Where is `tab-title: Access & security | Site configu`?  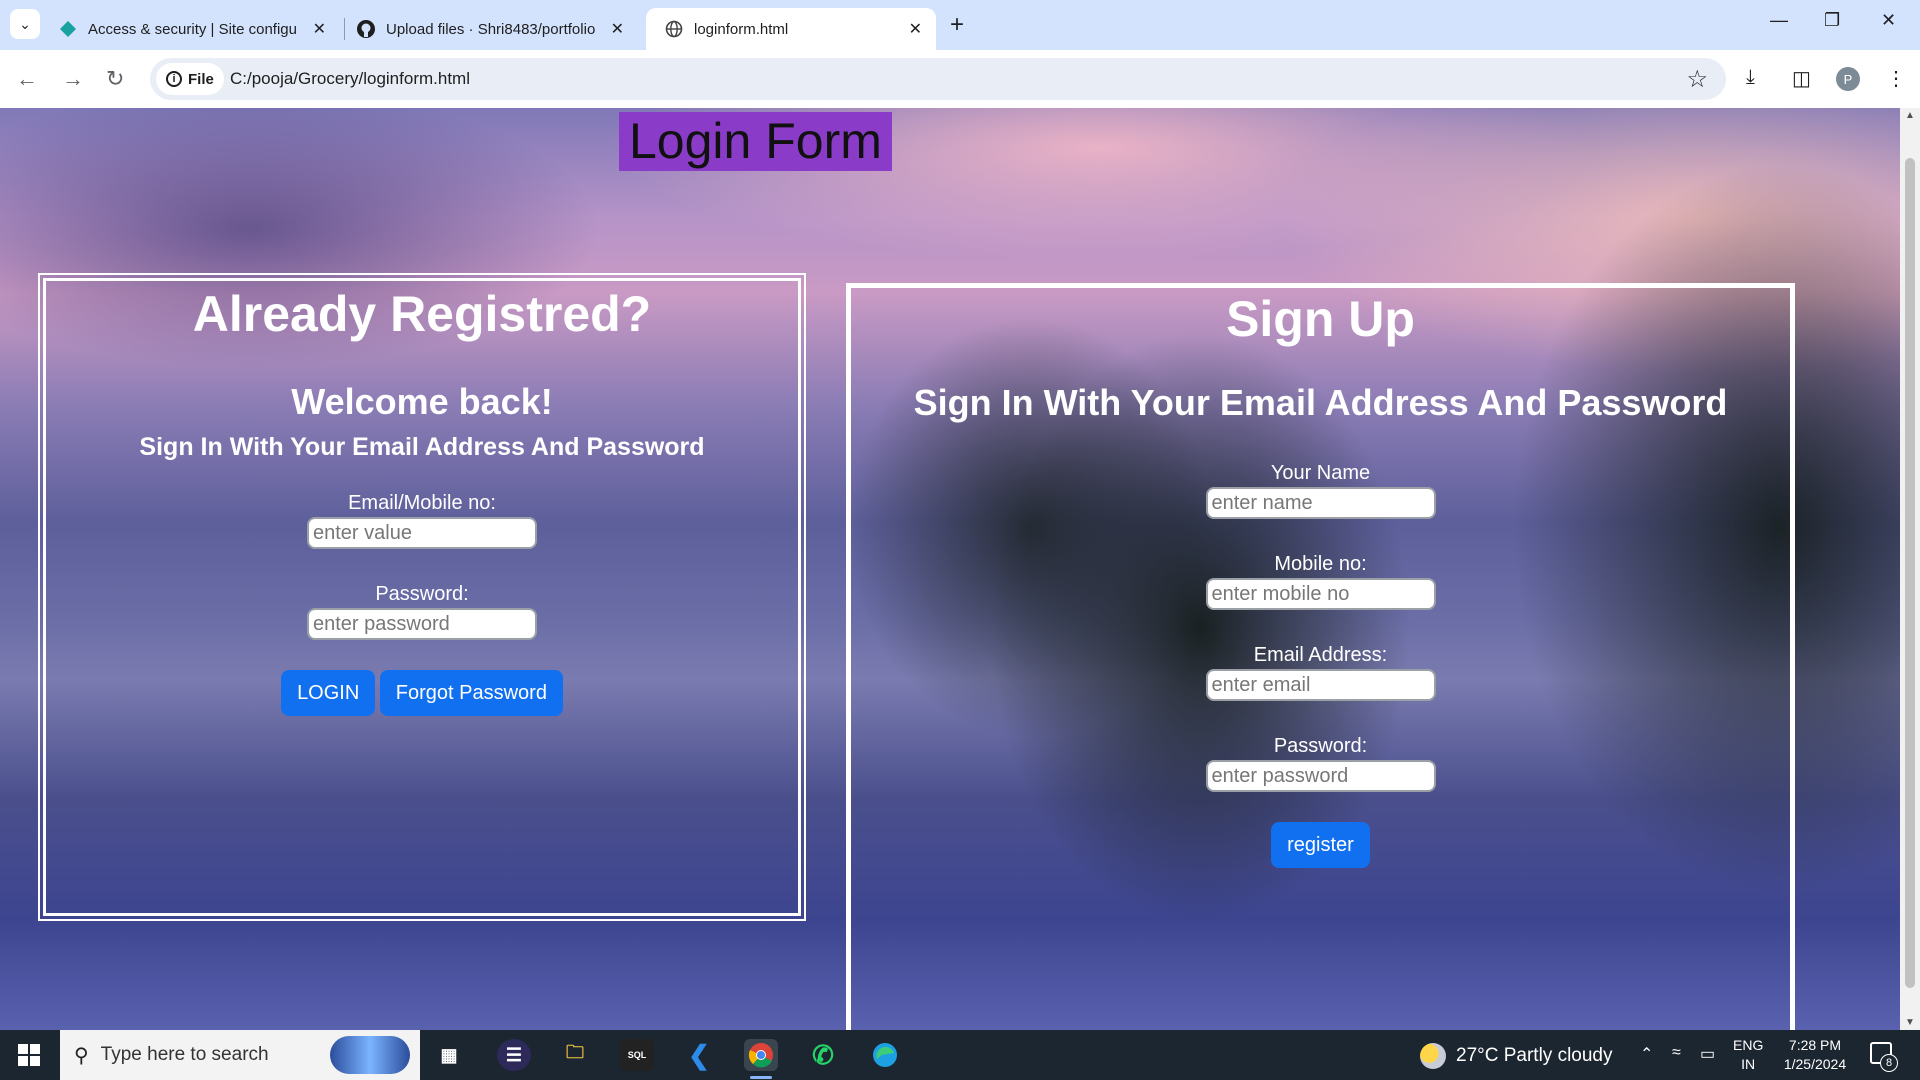
tab-title: Access & security | Site configu is located at coordinates (192, 29).